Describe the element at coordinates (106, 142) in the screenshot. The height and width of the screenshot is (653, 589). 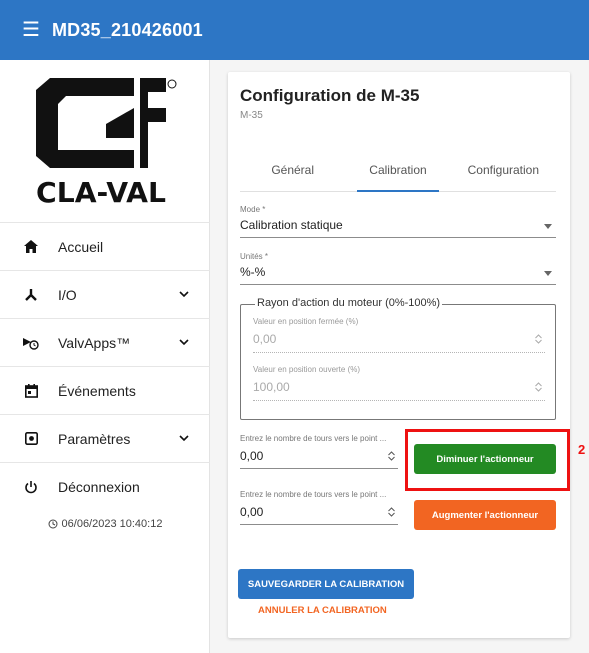
I see `cla-val-logo: CLA-VAL` at that location.